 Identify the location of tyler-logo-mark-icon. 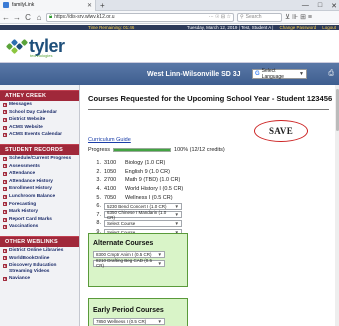
(17, 46).